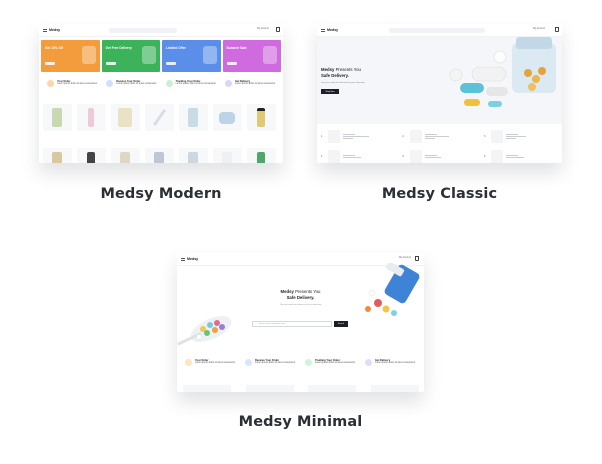 Image resolution: width=602 pixels, height=464 pixels. I want to click on promo-banner: Get 10% Off, so click(70, 56).